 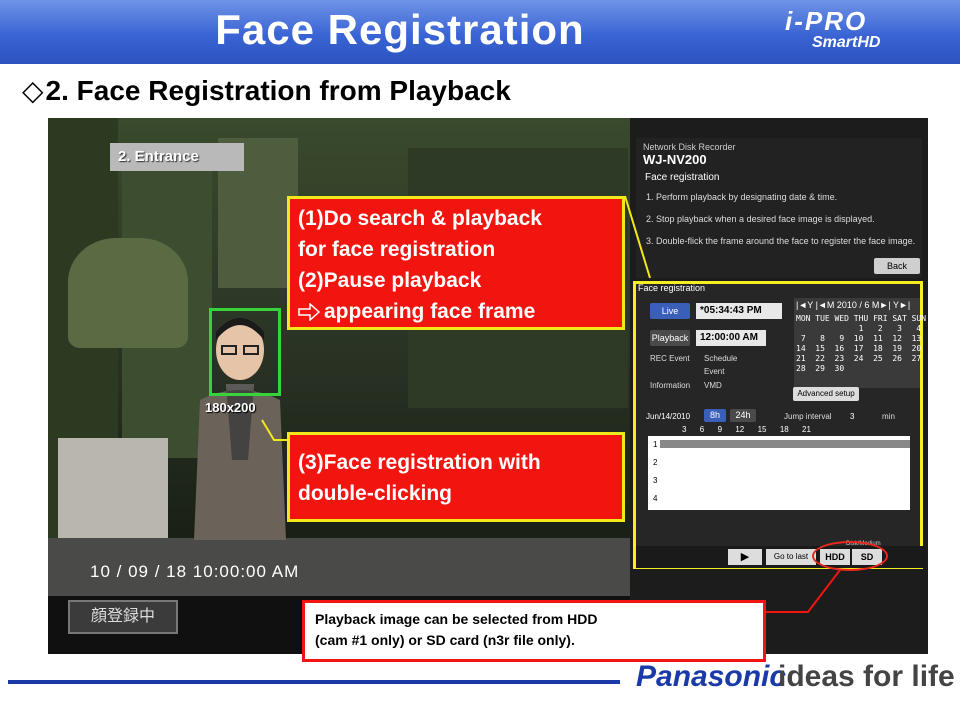 I want to click on ipro-logo: i-PRO, so click(x=826, y=21).